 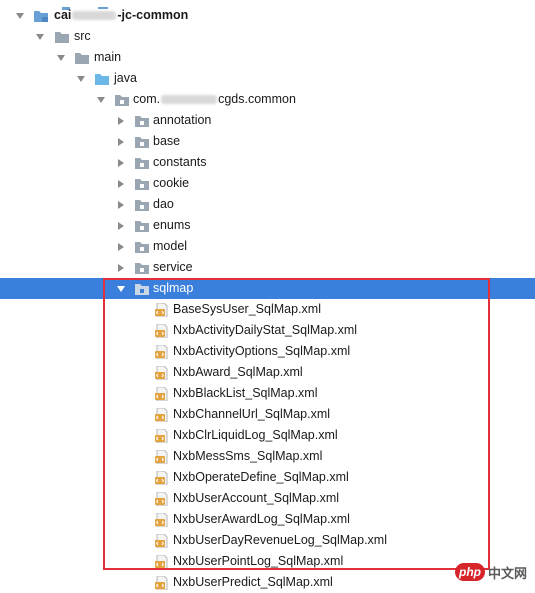 I want to click on package-label: cookie, so click(x=171, y=183).